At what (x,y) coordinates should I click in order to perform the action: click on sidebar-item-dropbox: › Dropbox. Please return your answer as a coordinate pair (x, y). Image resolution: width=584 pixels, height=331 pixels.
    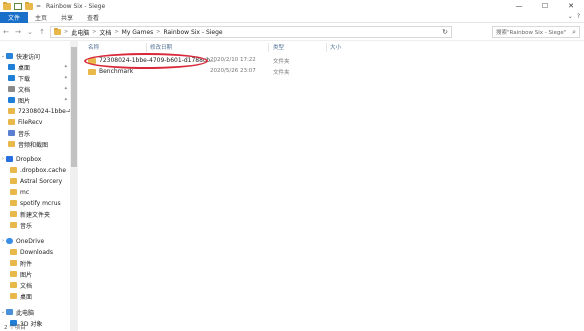
    Looking at the image, I should click on (20, 159).